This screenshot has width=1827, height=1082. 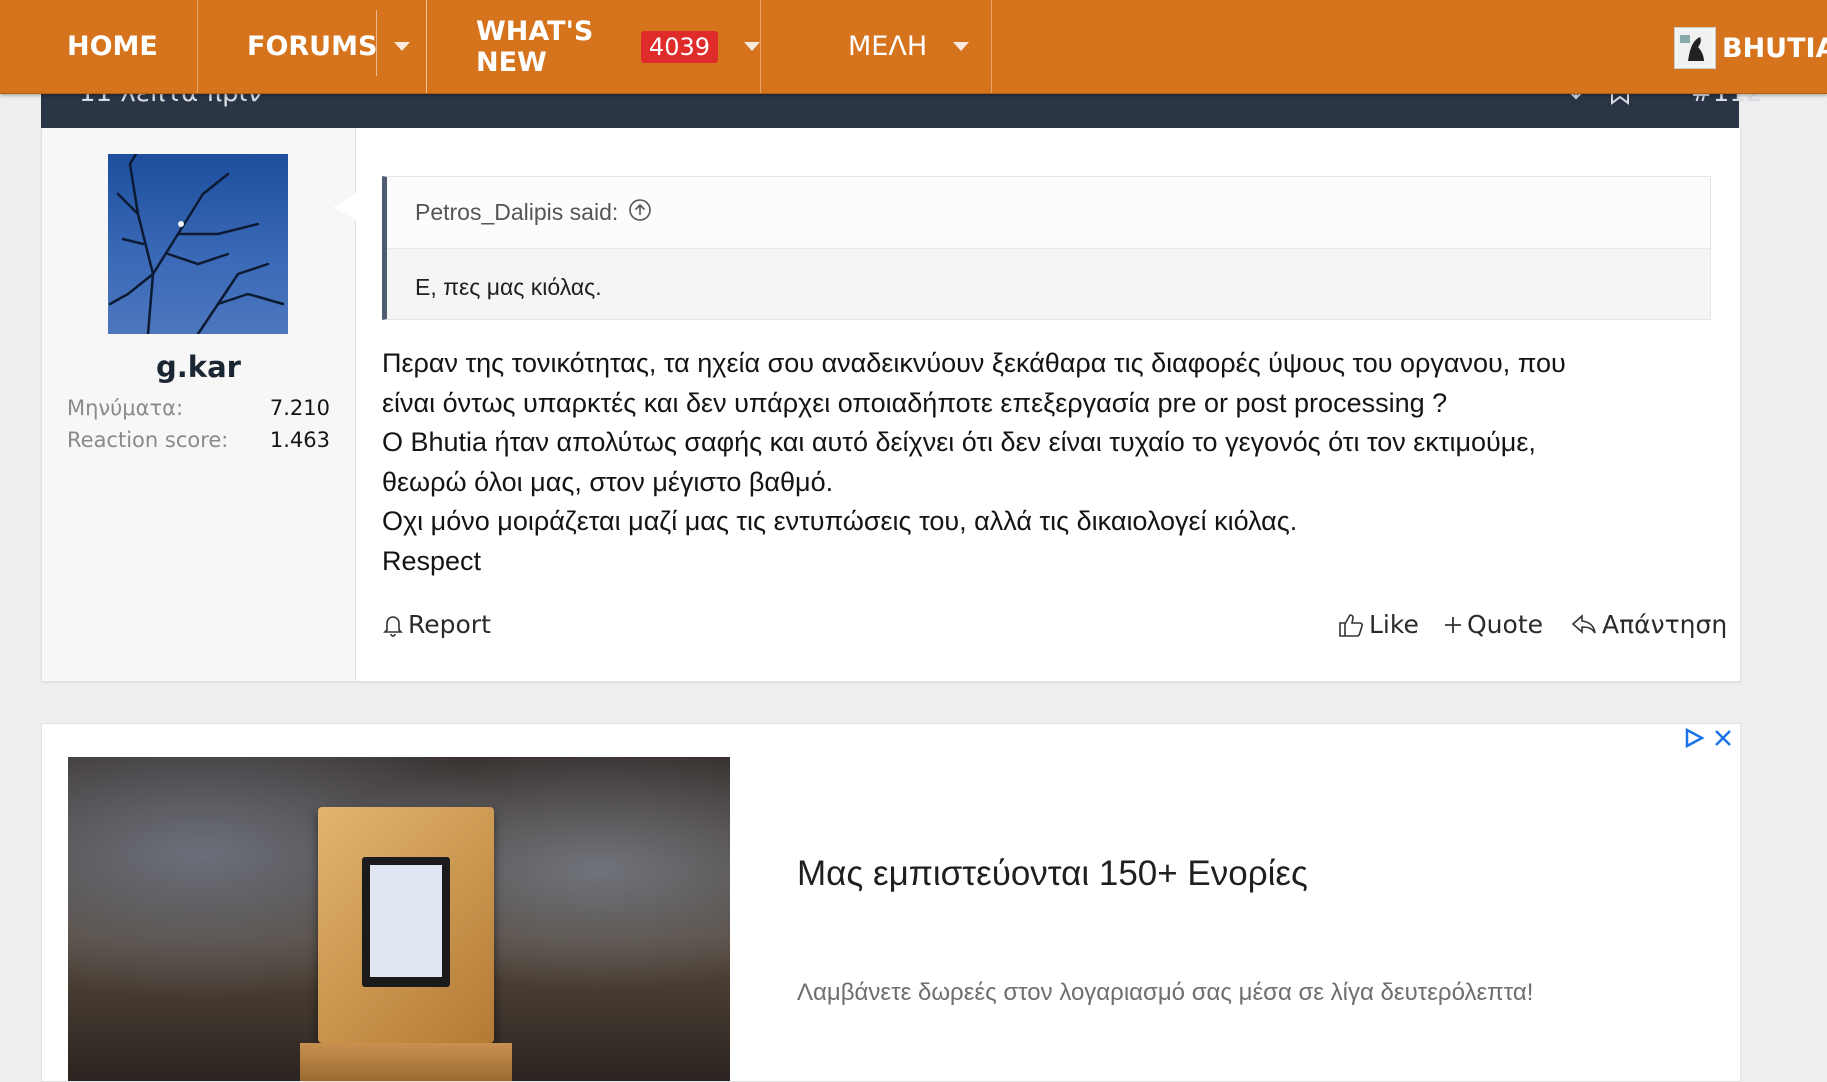 I want to click on reply-button: Απάντηση, so click(x=1648, y=624).